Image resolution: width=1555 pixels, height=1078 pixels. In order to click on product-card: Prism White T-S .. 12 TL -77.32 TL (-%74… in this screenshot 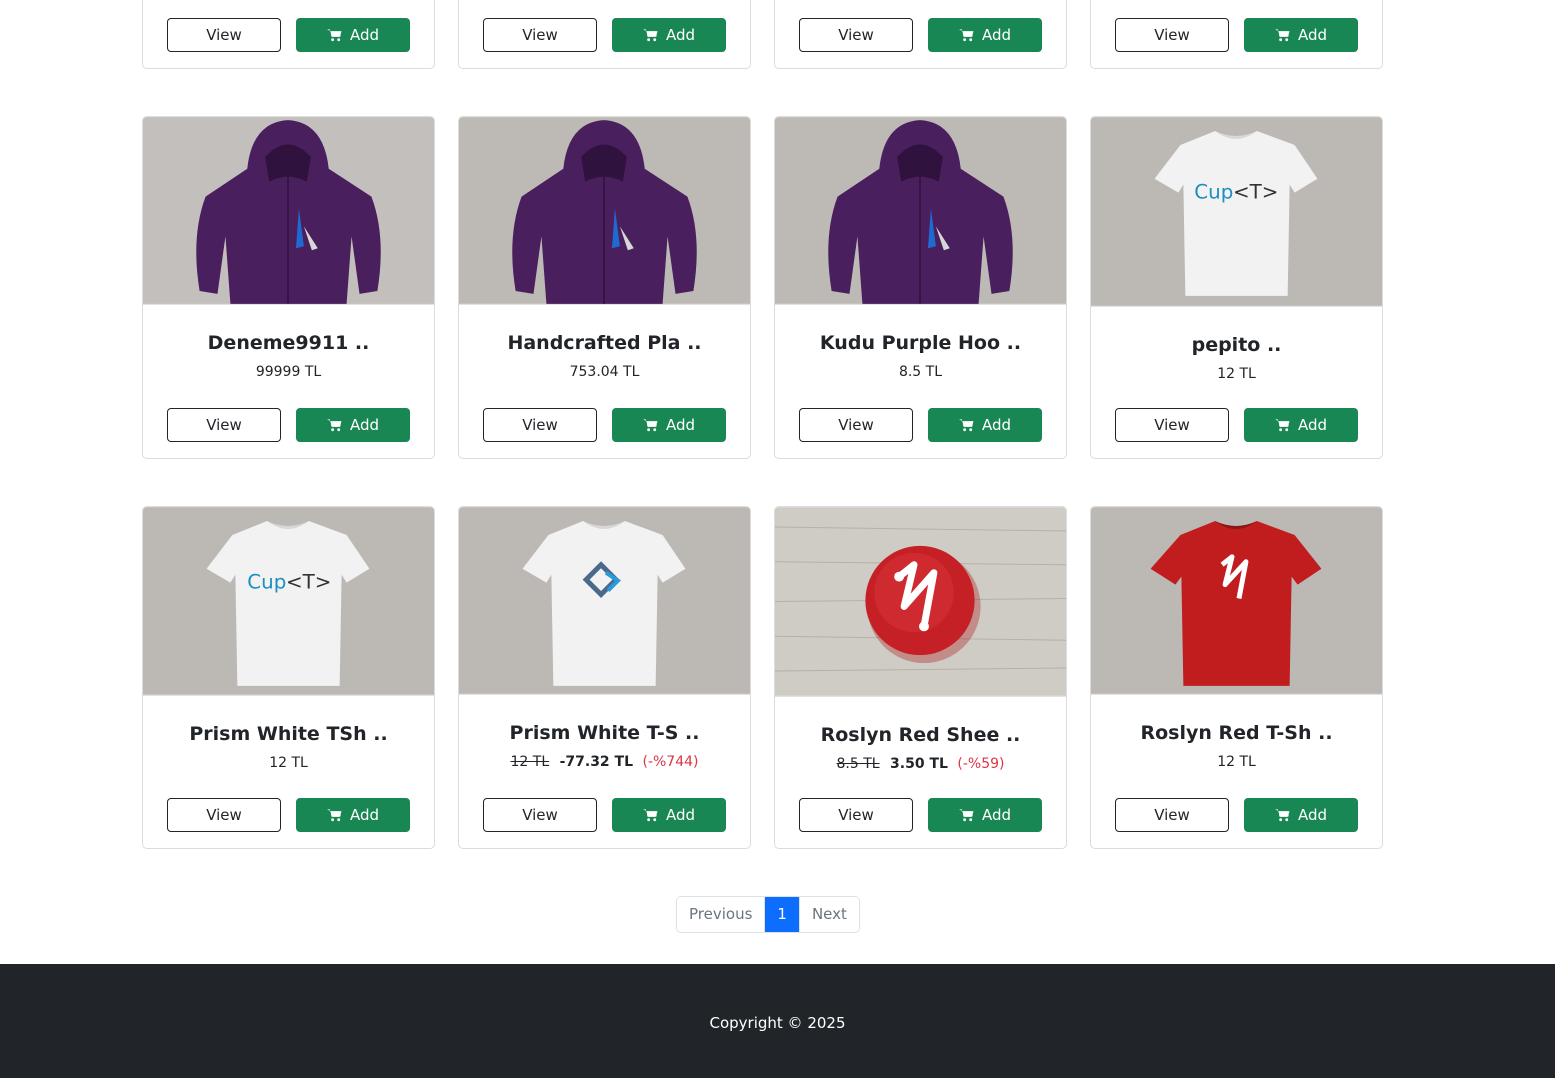, I will do `click(604, 677)`.